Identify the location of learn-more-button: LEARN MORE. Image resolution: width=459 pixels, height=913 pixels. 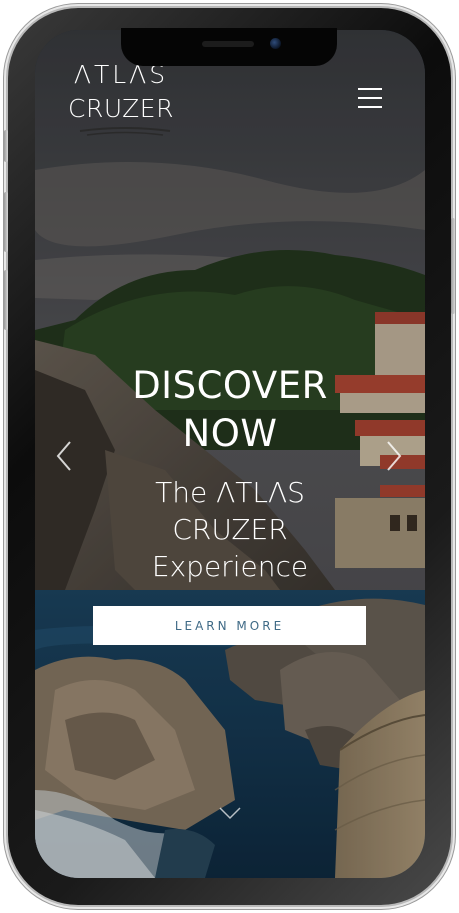
(229, 625).